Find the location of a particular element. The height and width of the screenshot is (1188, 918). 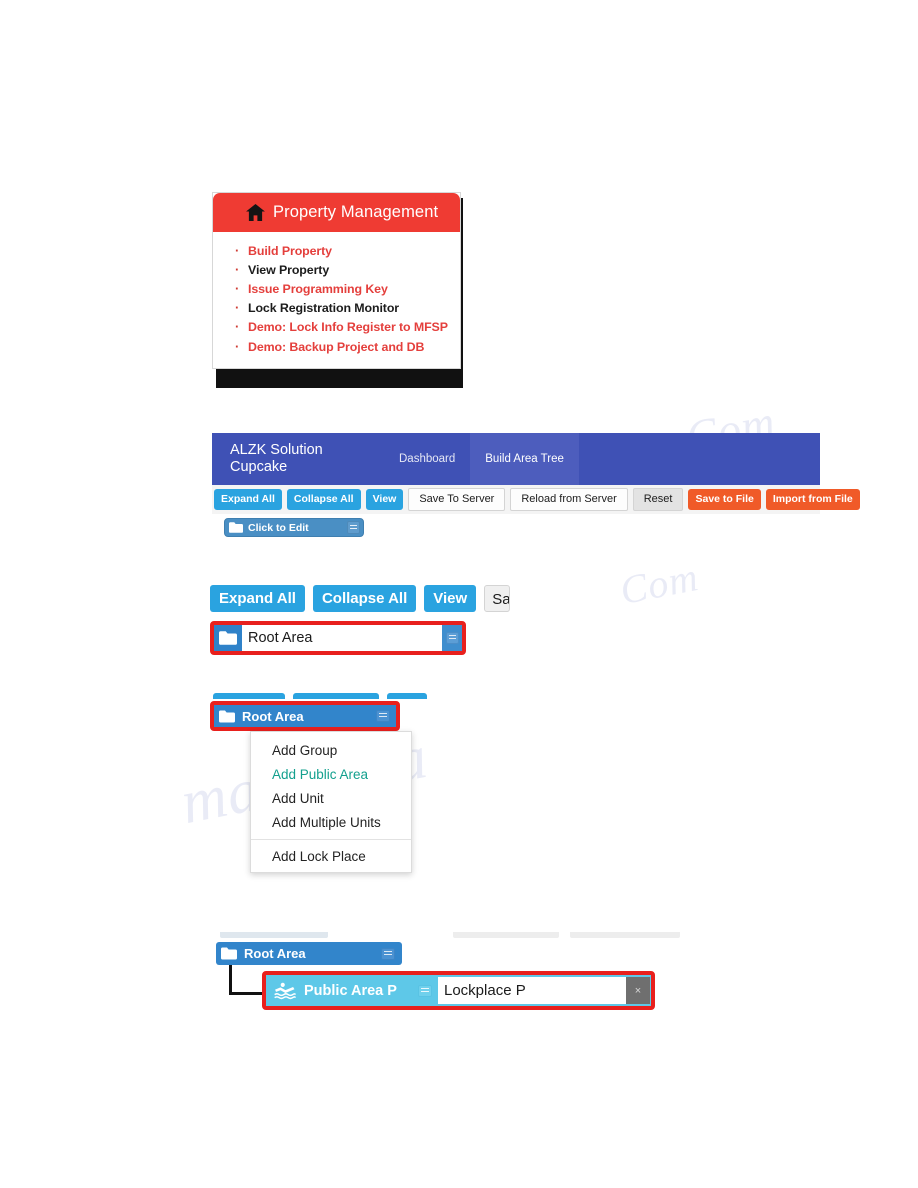

watermark-text-mid: Com is located at coordinates (659, 583).